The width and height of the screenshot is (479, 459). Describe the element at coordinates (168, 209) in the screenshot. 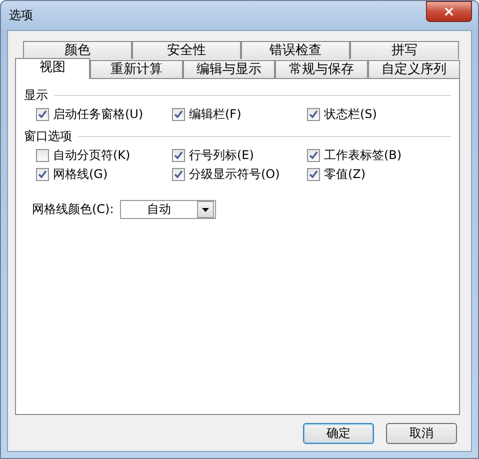

I see `color-dropdown: 自动` at that location.